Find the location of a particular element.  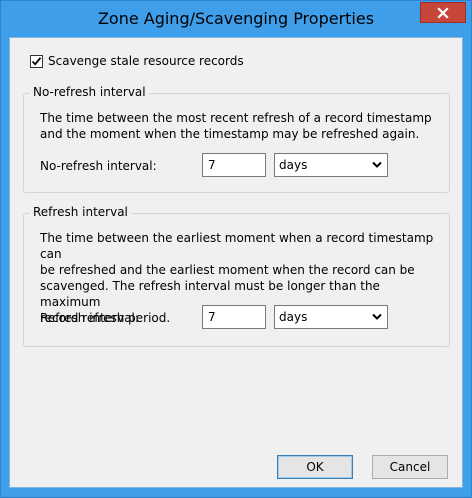

no-refresh-group-legend: No-refresh interval is located at coordinates (89, 92).